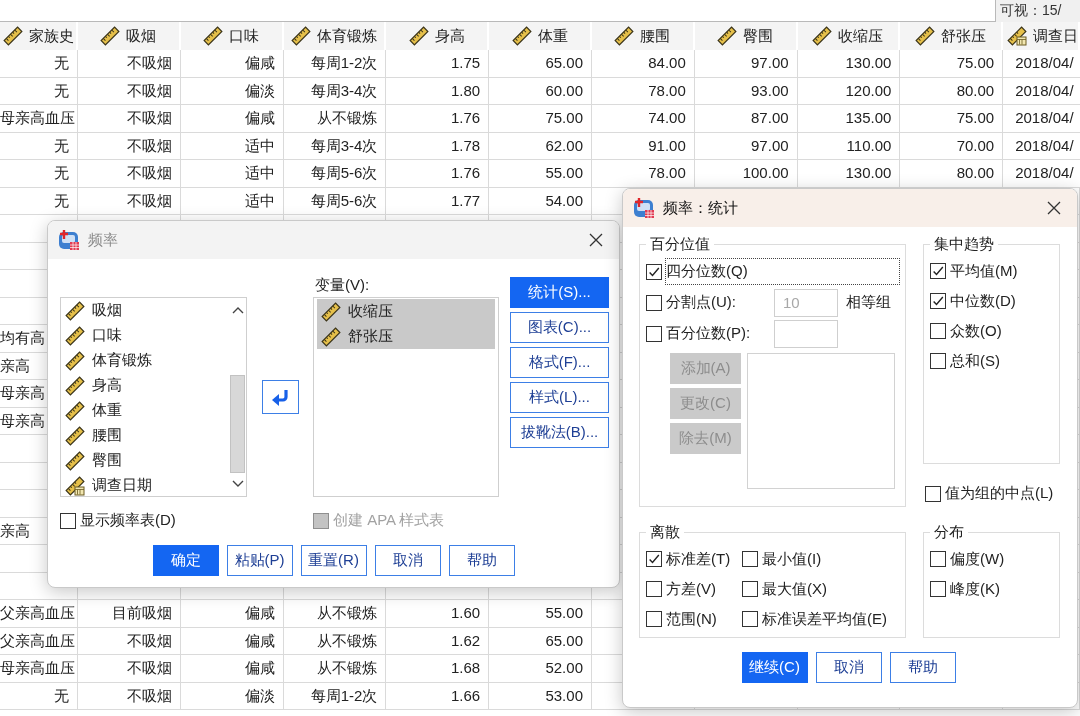 This screenshot has width=1080, height=716. Describe the element at coordinates (280, 397) in the screenshot. I see `move-button` at that location.